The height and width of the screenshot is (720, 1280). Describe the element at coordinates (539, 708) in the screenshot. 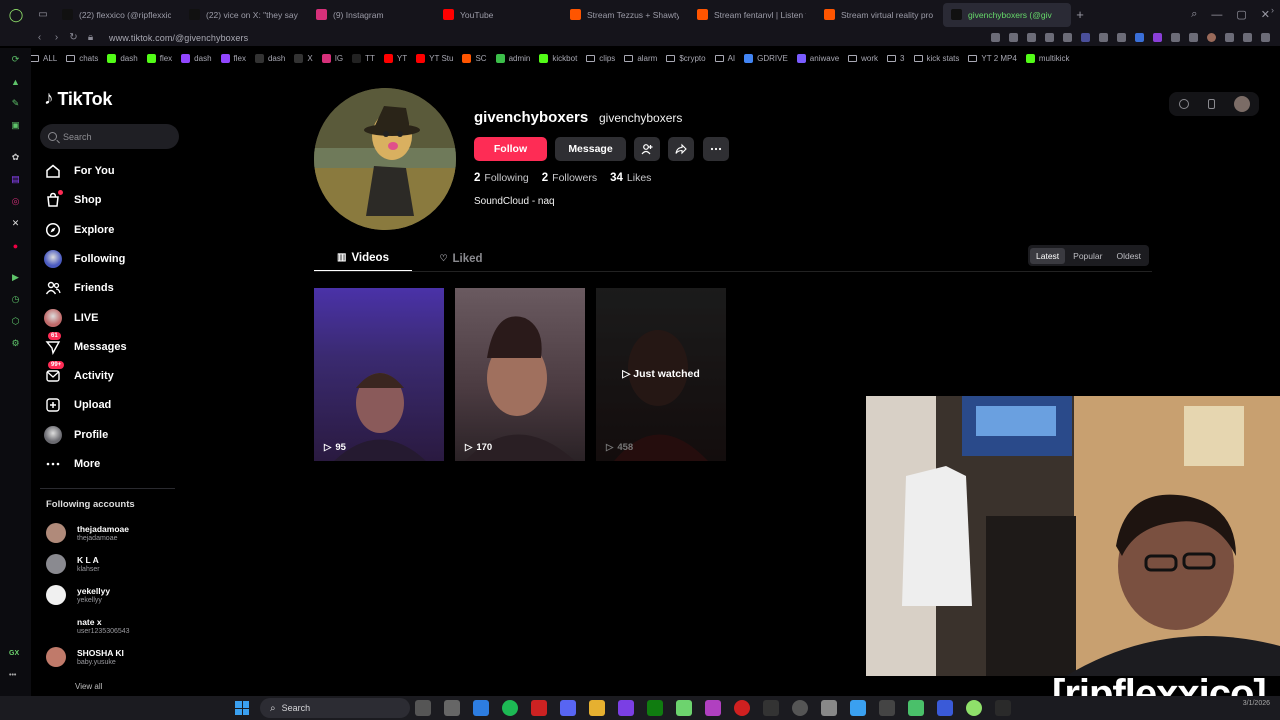

I see `opera-icon` at that location.